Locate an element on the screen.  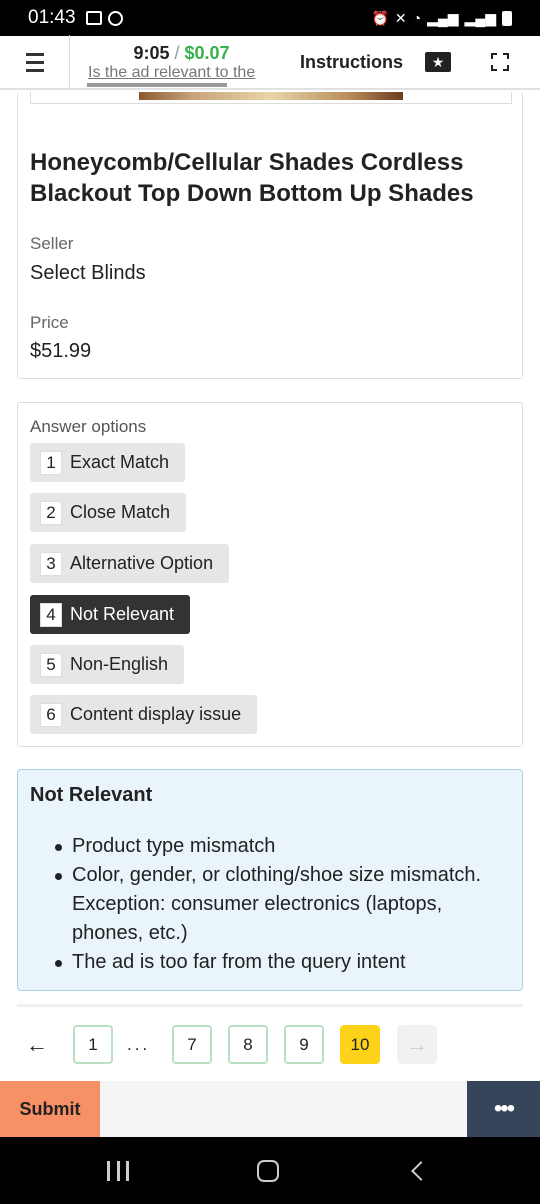
mute-icon: ✕ is located at coordinates (400, 17).